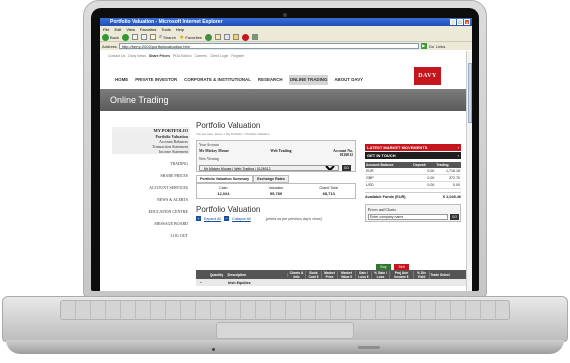  I want to click on tab-exchange-rates: Exchange Rates, so click(271, 179).